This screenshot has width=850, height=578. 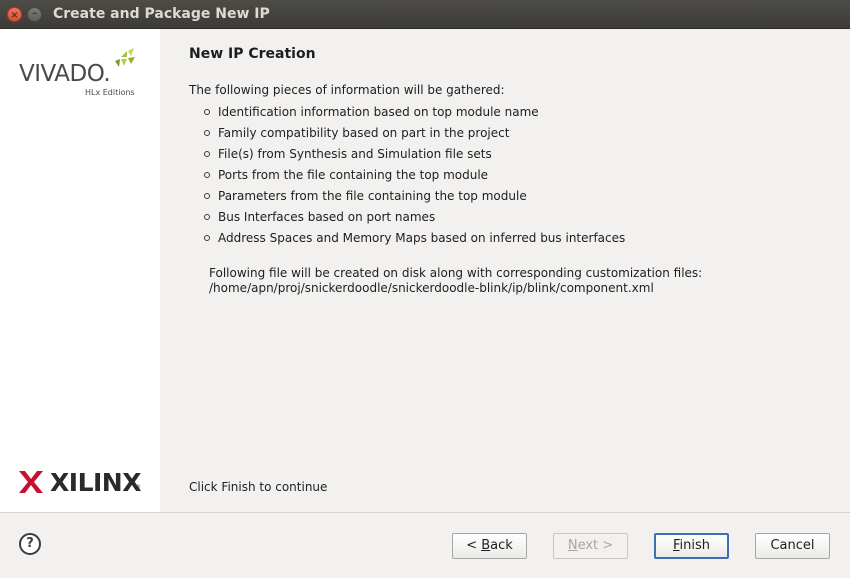 I want to click on back-label-rest: ack, so click(x=501, y=545).